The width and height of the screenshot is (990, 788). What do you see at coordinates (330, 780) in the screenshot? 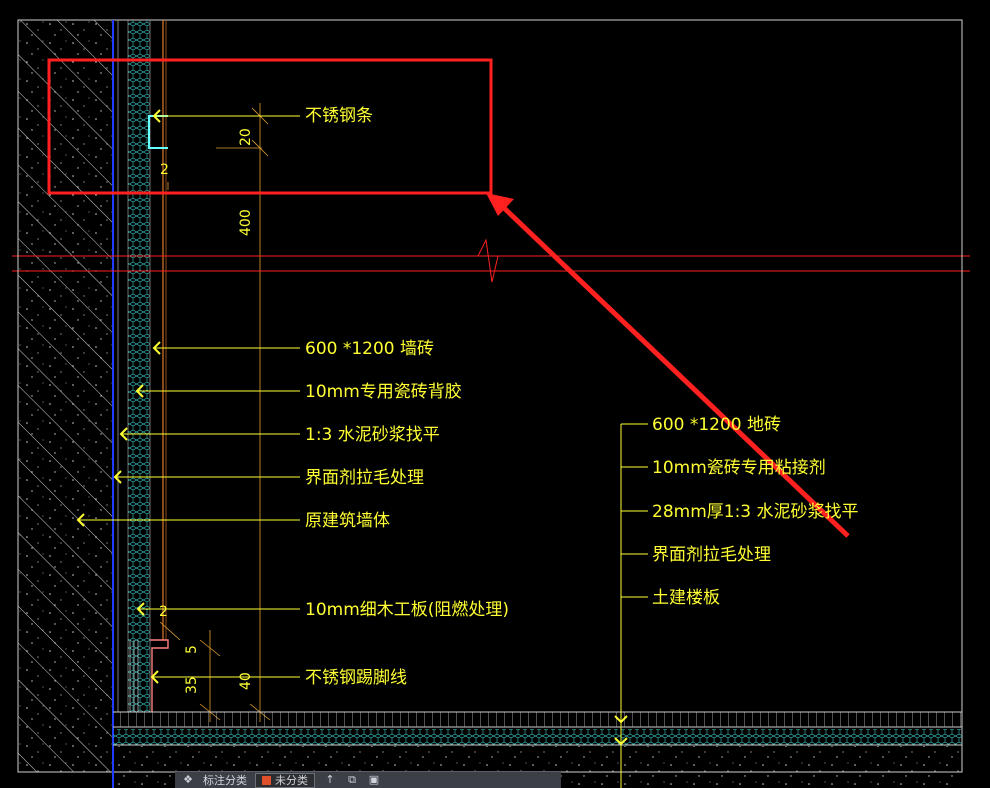
I see `arrow-up-icon: ↑` at bounding box center [330, 780].